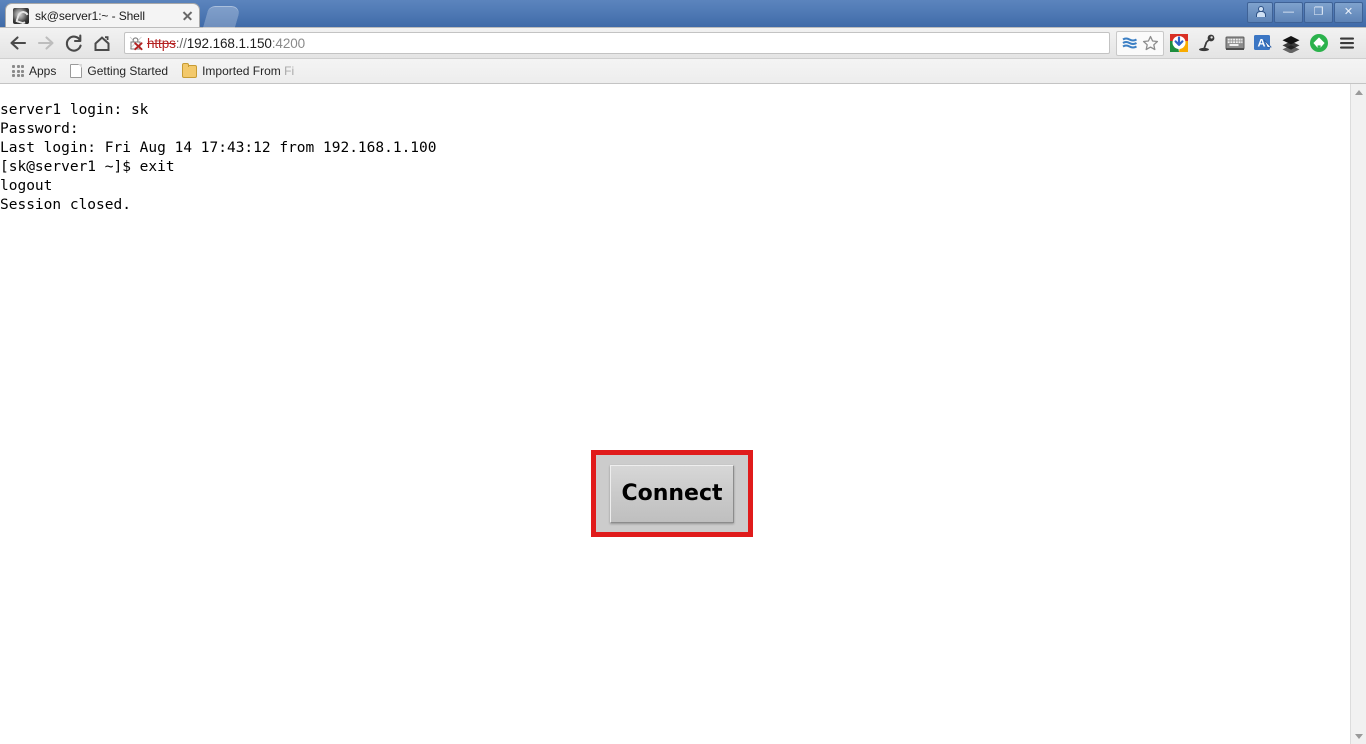 The height and width of the screenshot is (744, 1366). I want to click on user-avatar-button, so click(1260, 12).